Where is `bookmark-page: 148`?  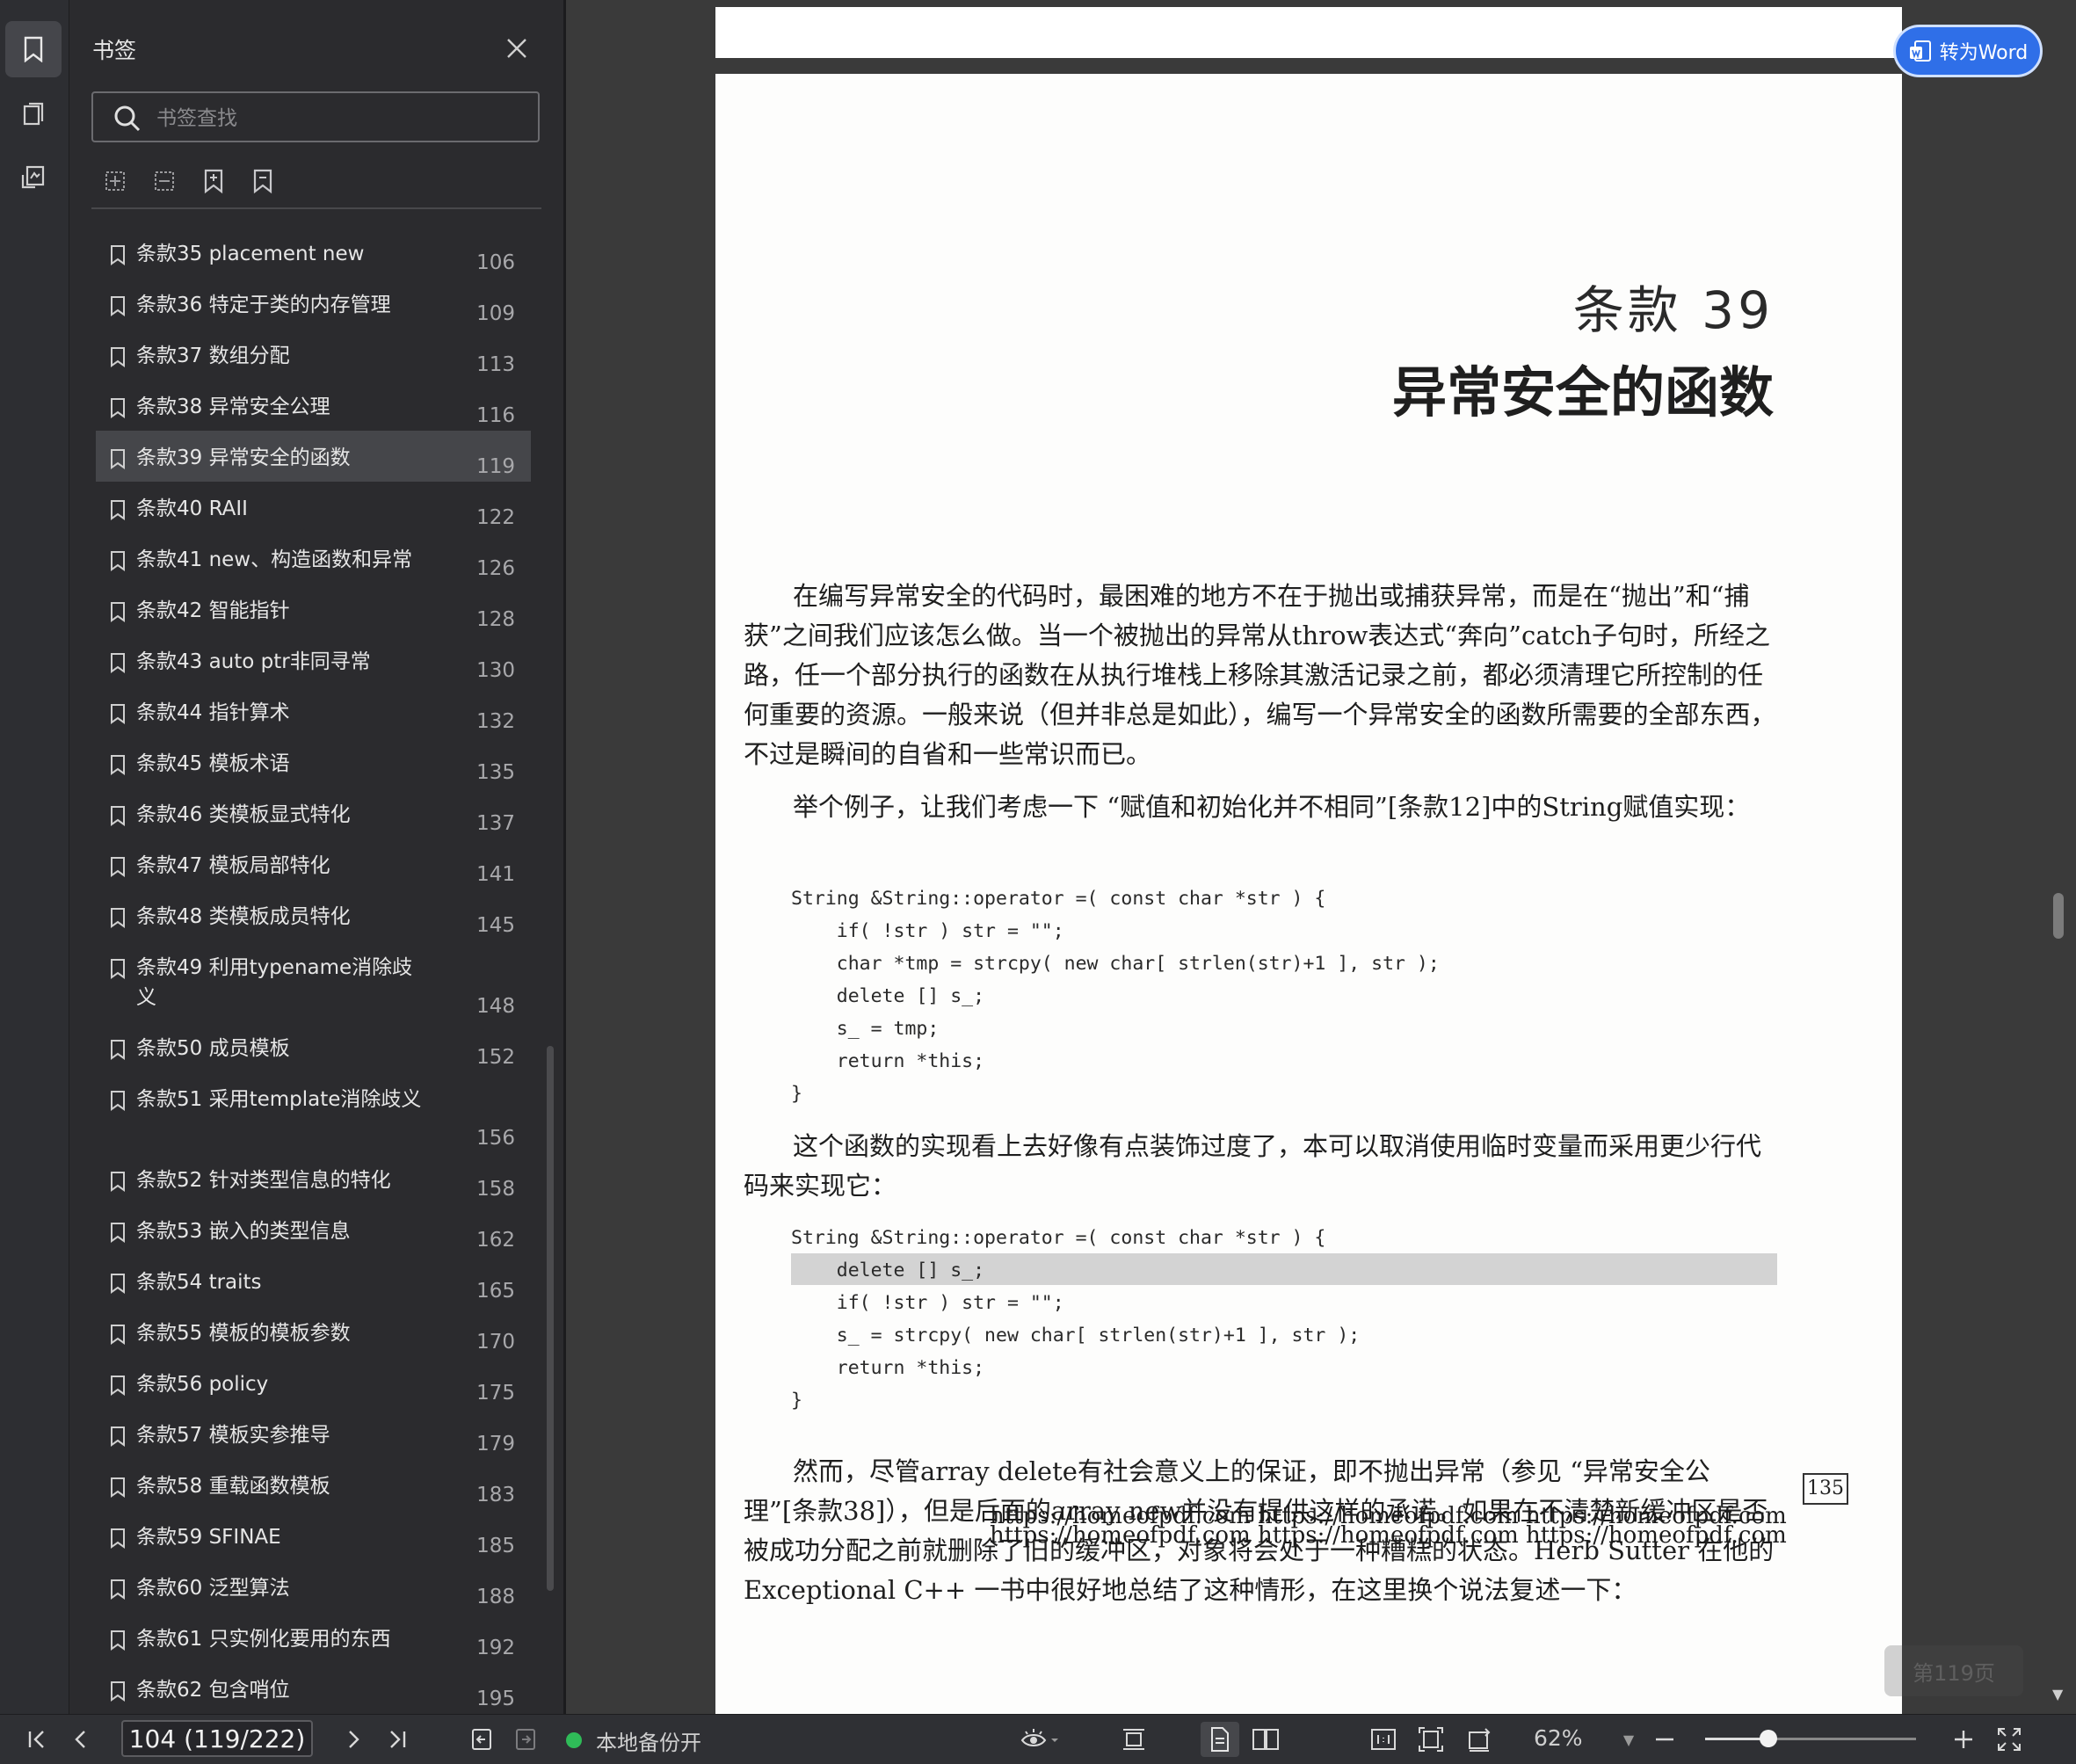
bookmark-page: 148 is located at coordinates (495, 1006).